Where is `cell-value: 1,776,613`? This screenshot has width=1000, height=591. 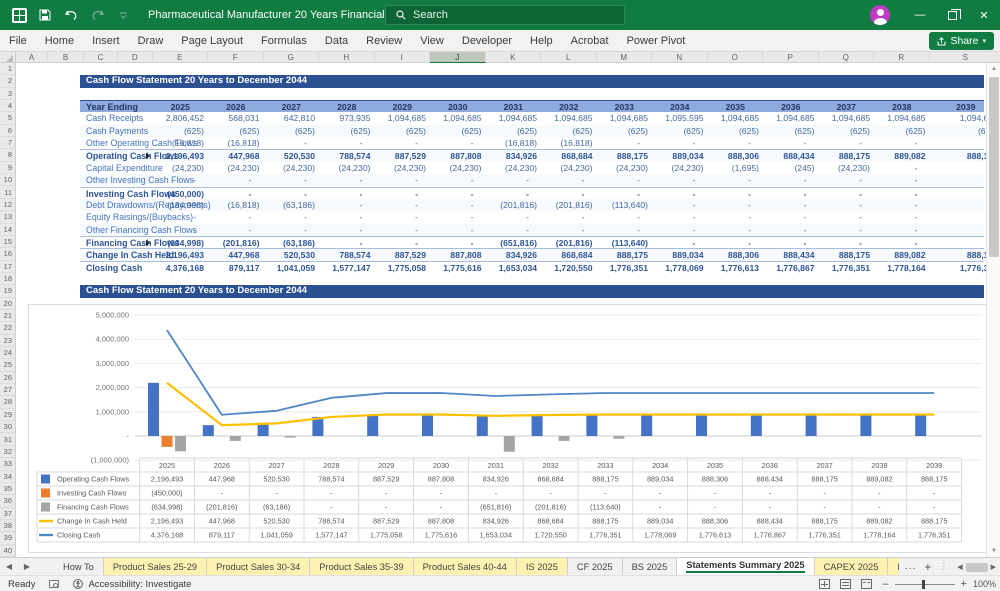 cell-value: 1,776,613 is located at coordinates (733, 268).